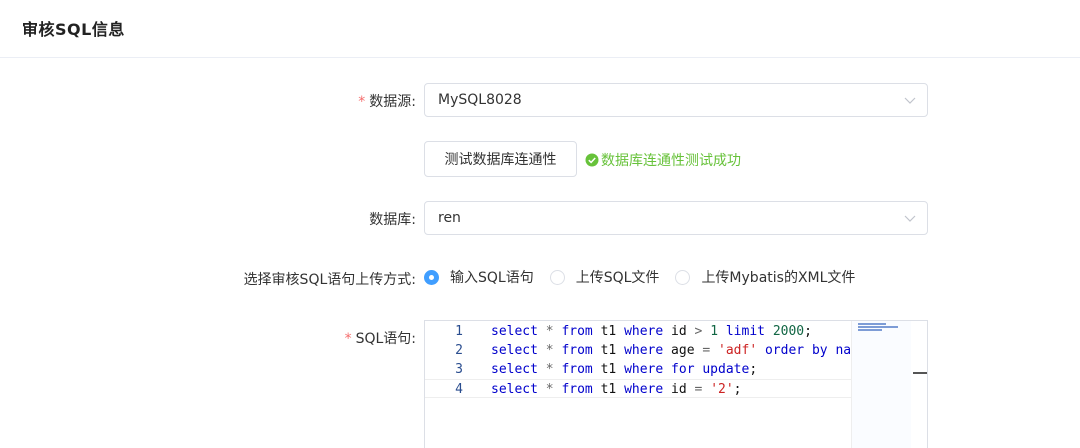 This screenshot has width=1080, height=448. What do you see at coordinates (706, 350) in the screenshot?
I see `code-token: =` at bounding box center [706, 350].